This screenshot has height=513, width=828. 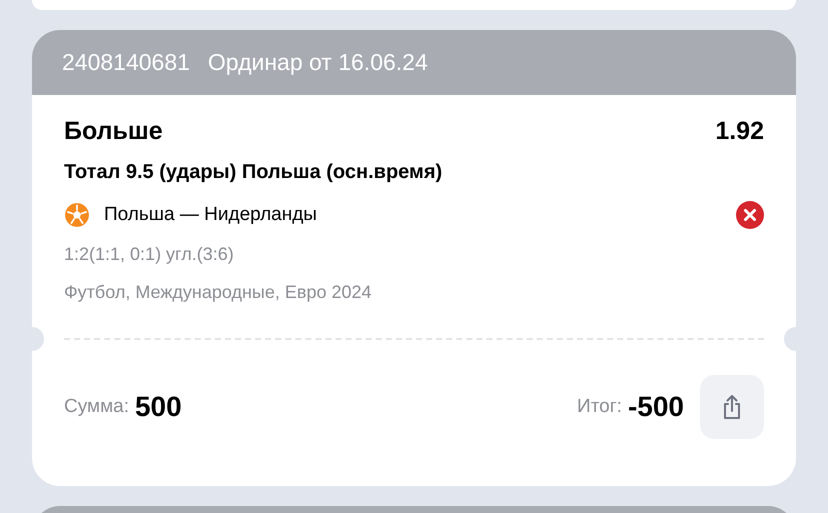 What do you see at coordinates (656, 407) in the screenshot?
I see `total-amount: -500` at bounding box center [656, 407].